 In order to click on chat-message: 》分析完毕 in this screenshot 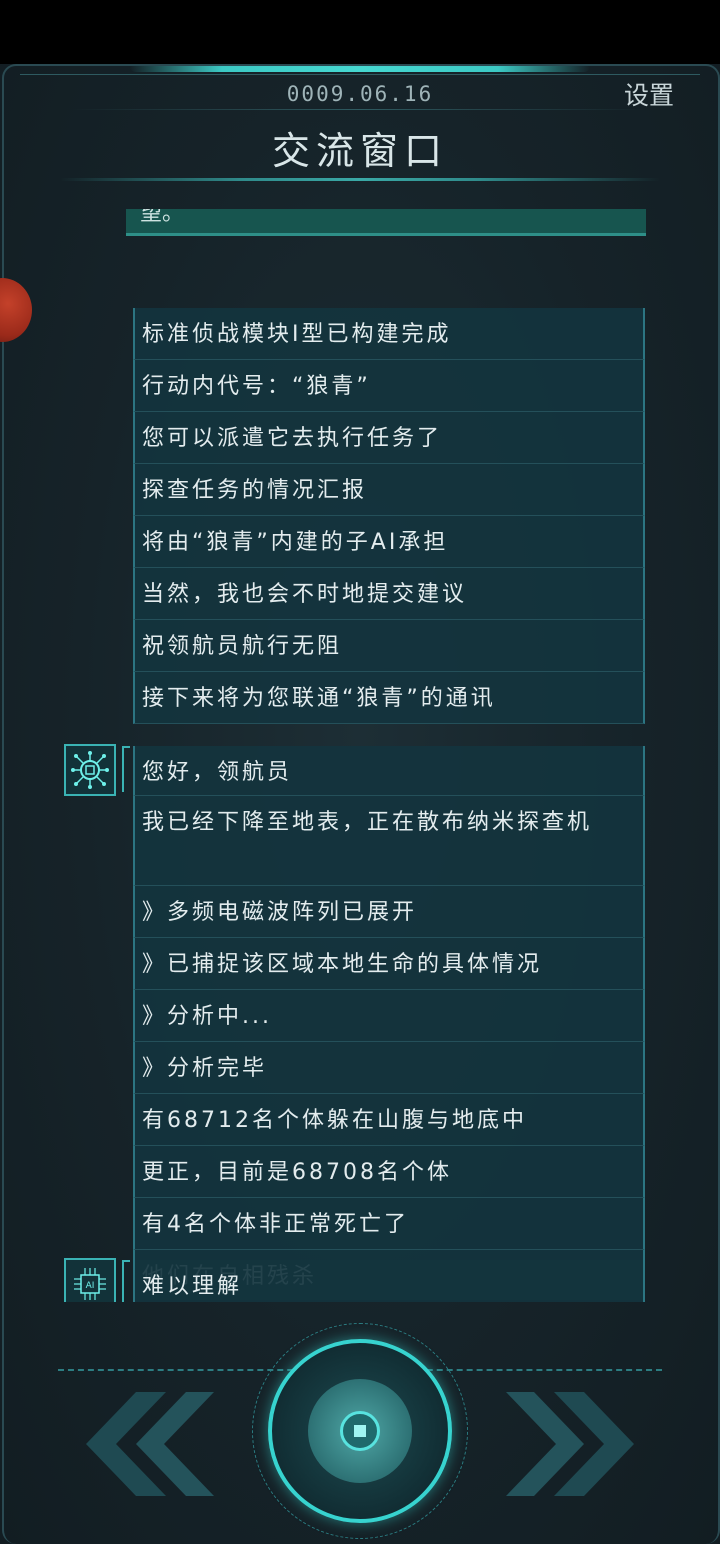, I will do `click(389, 1068)`.